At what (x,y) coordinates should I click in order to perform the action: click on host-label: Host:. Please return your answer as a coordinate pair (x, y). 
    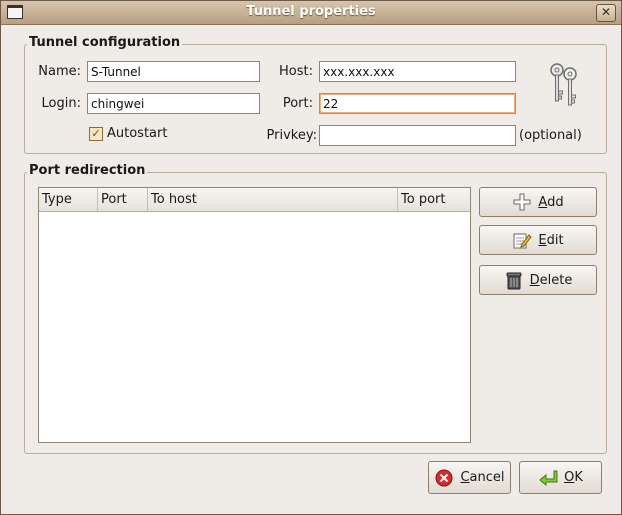
    Looking at the image, I should click on (296, 71).